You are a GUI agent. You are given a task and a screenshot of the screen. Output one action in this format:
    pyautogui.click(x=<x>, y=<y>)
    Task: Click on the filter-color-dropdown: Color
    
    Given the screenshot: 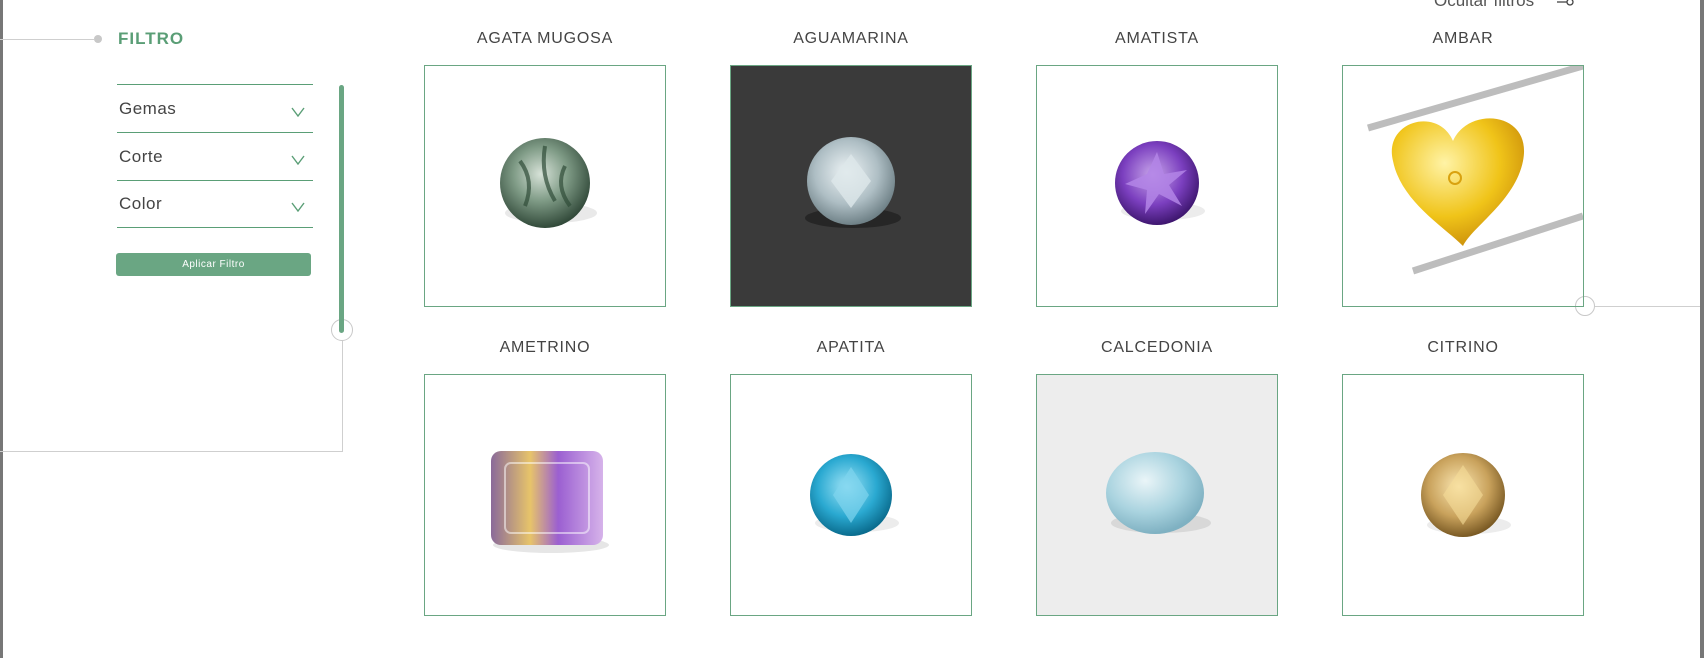 What is the action you would take?
    pyautogui.click(x=215, y=204)
    